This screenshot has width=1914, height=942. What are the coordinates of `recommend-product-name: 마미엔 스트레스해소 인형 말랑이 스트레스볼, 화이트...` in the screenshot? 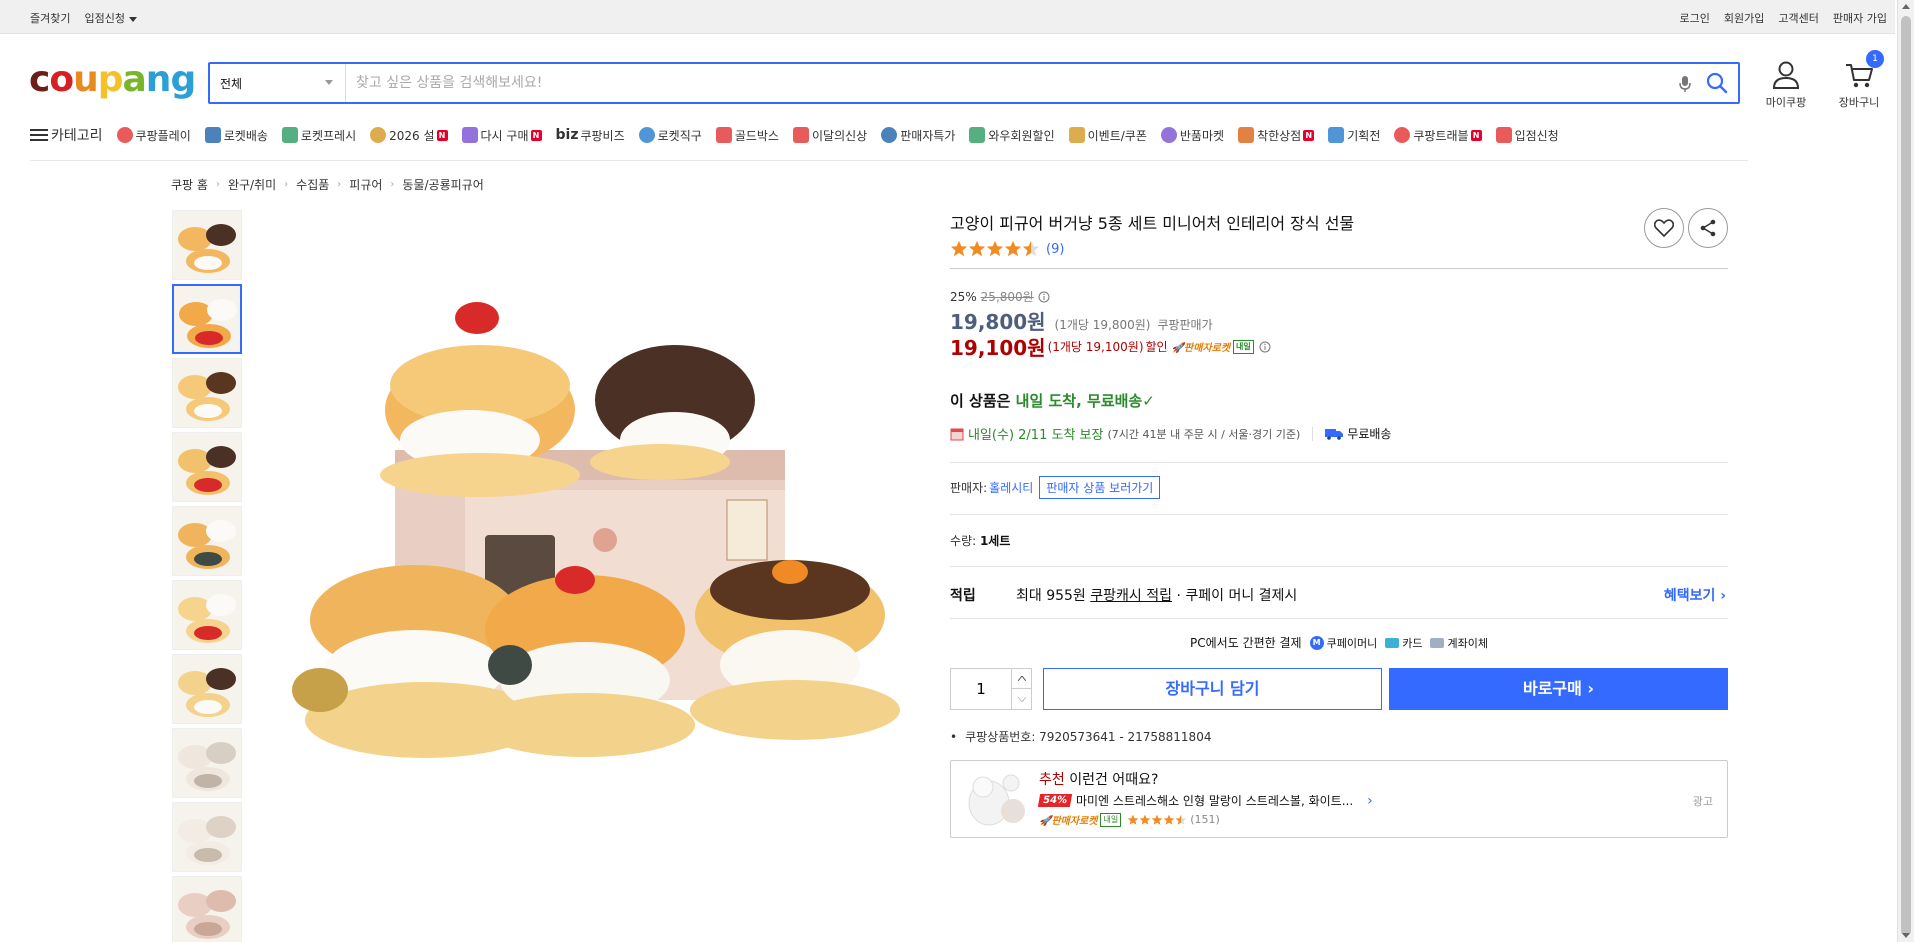 It's located at (1214, 800).